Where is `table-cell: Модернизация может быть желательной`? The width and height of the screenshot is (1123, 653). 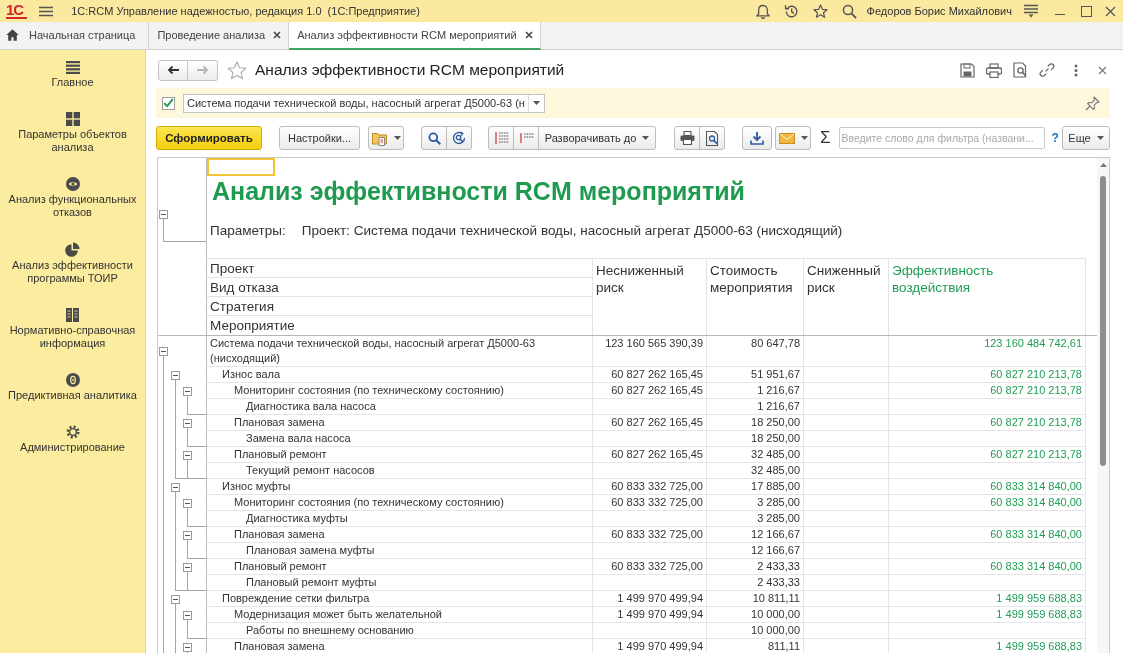 table-cell: Модернизация может быть желательной is located at coordinates (400, 615).